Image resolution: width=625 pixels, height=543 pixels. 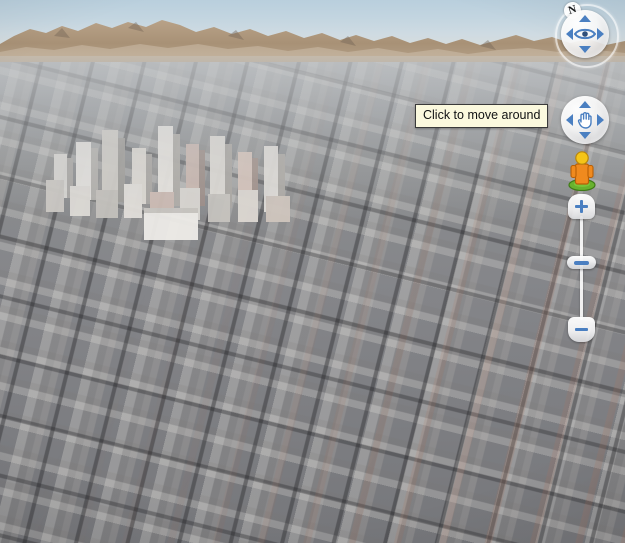 I want to click on pan-joystick, so click(x=585, y=120).